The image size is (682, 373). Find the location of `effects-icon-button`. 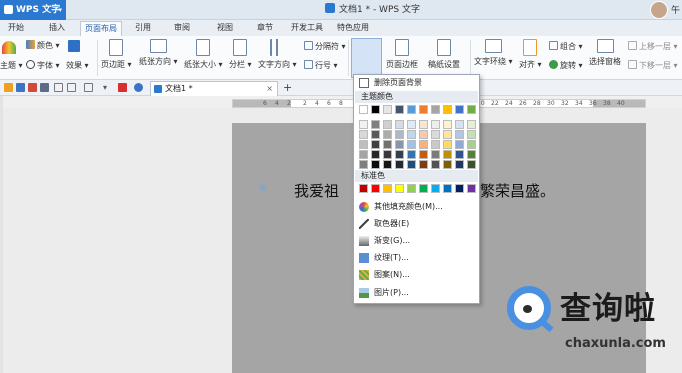

effects-icon-button is located at coordinates (75, 47).